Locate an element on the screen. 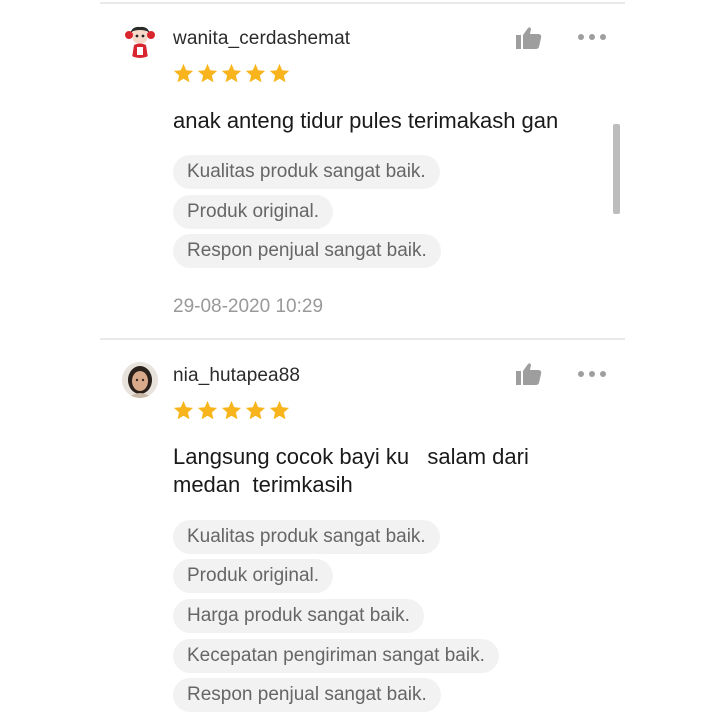  scrollbar is located at coordinates (616, 169).